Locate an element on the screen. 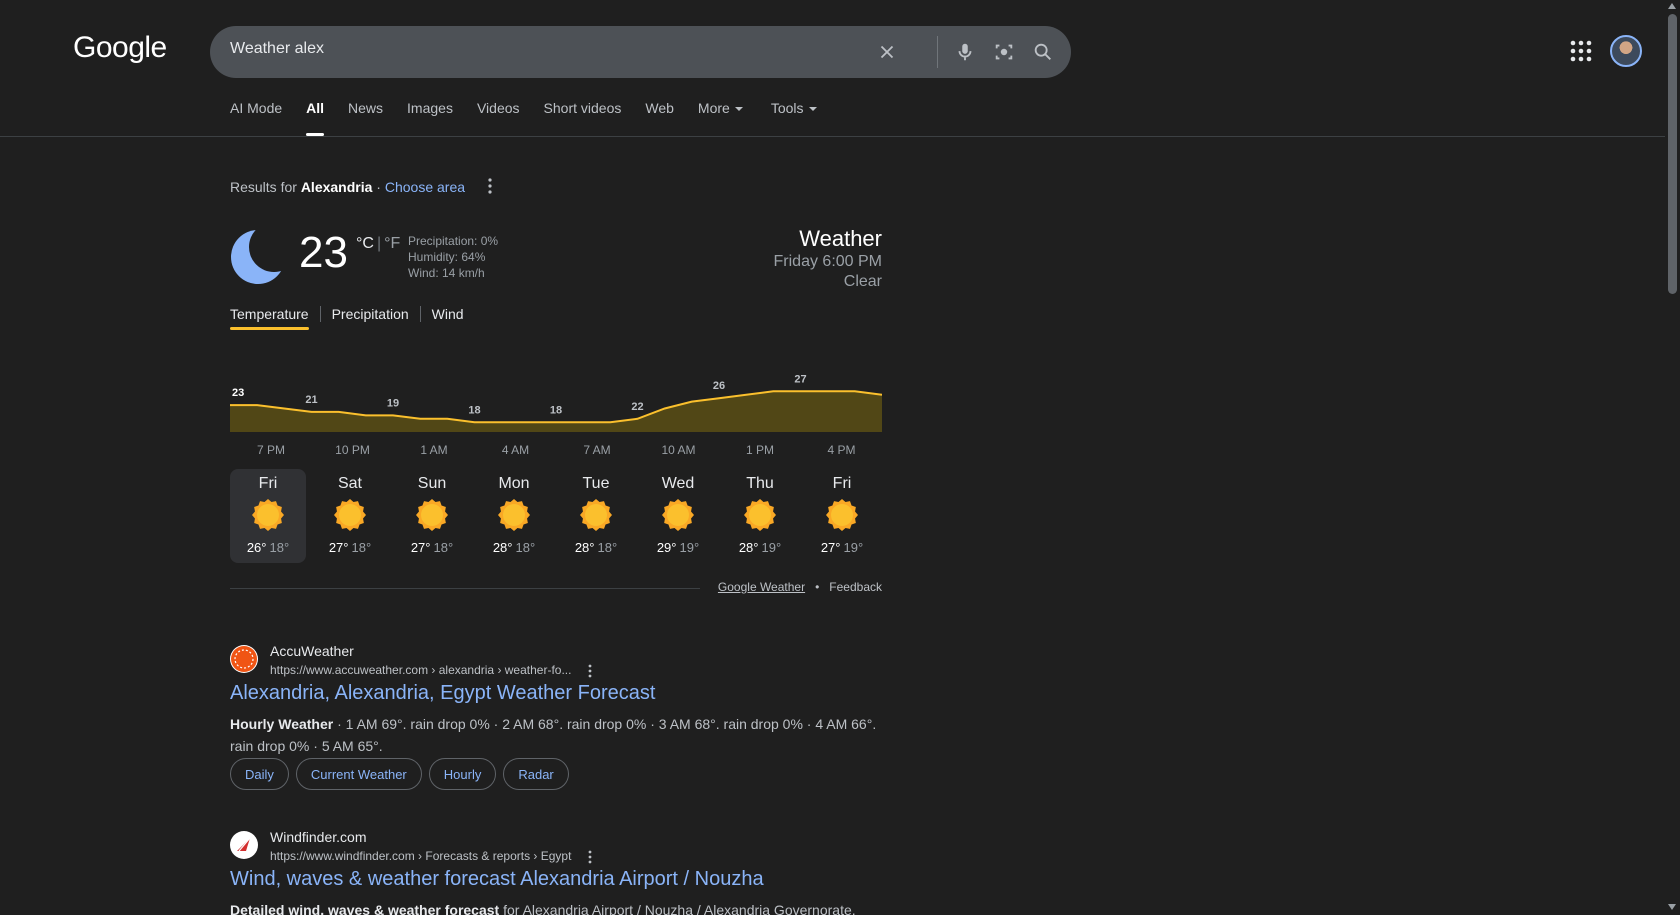 Image resolution: width=1680 pixels, height=915 pixels. weather-tabs: Temperature Precipitation Wind is located at coordinates (347, 318).